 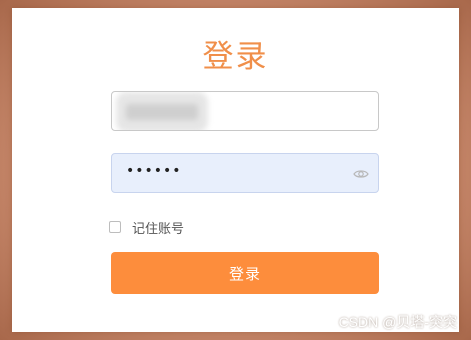 I want to click on watermark: CSDN @贝塔-突突, so click(x=397, y=322).